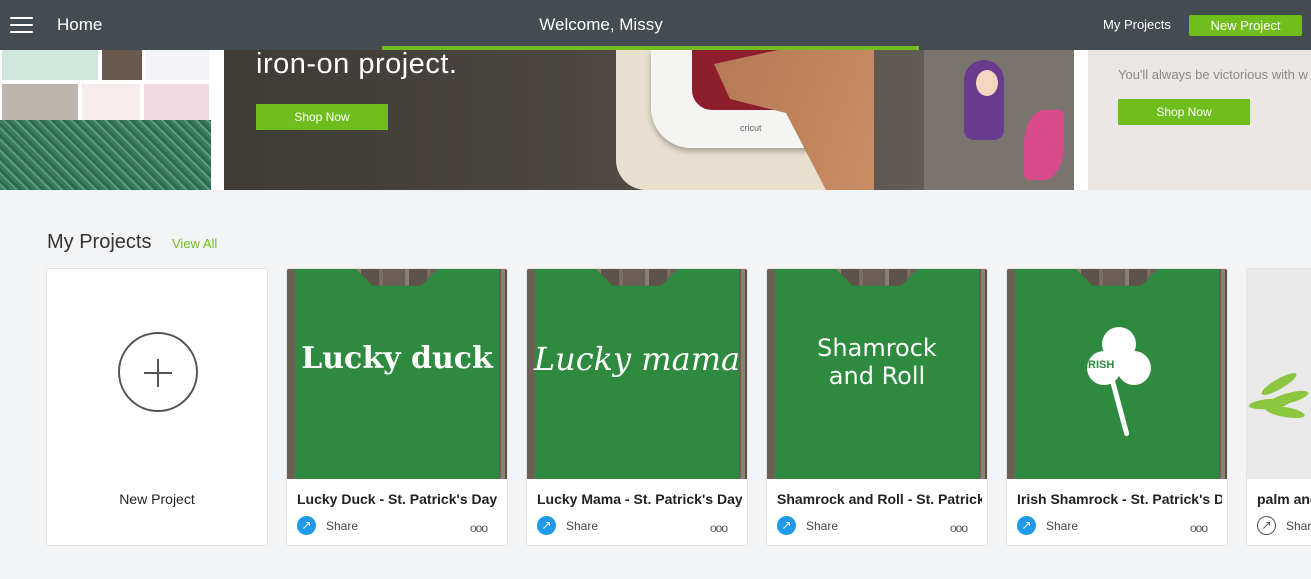 This screenshot has width=1311, height=579. What do you see at coordinates (397, 358) in the screenshot?
I see `tshirt-print-text: Lucky duck` at bounding box center [397, 358].